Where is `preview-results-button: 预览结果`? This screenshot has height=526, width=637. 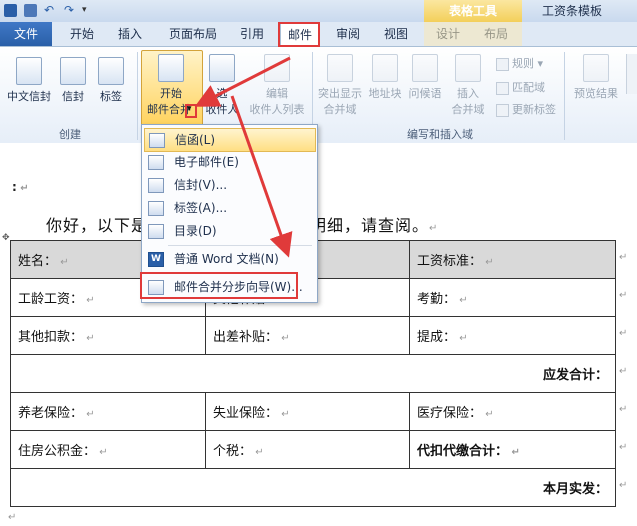 preview-results-button: 预览结果 is located at coordinates (596, 77).